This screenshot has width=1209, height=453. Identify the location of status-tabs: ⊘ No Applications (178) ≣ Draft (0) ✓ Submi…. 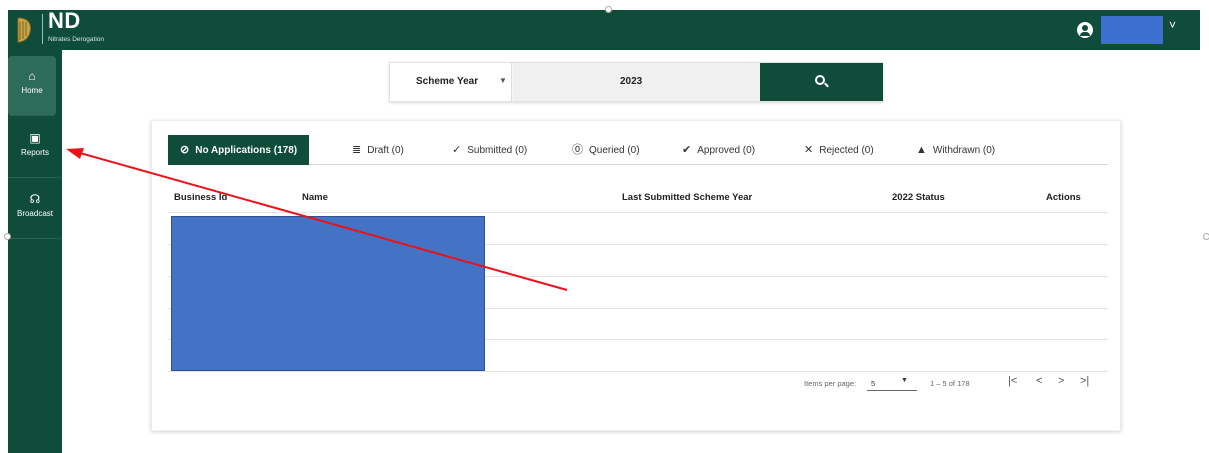
(638, 150).